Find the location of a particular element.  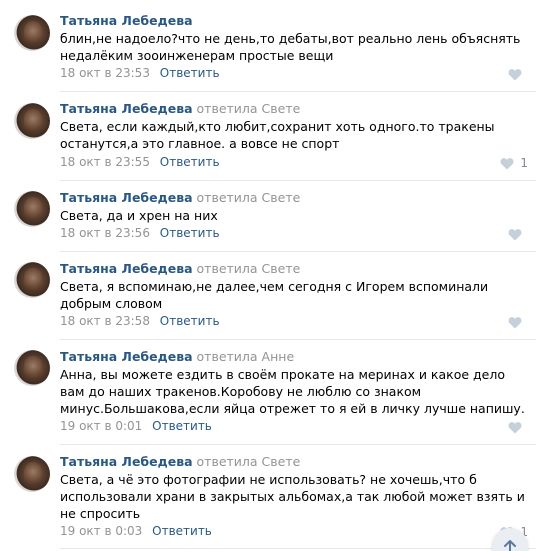

like-count: 1 is located at coordinates (524, 163).